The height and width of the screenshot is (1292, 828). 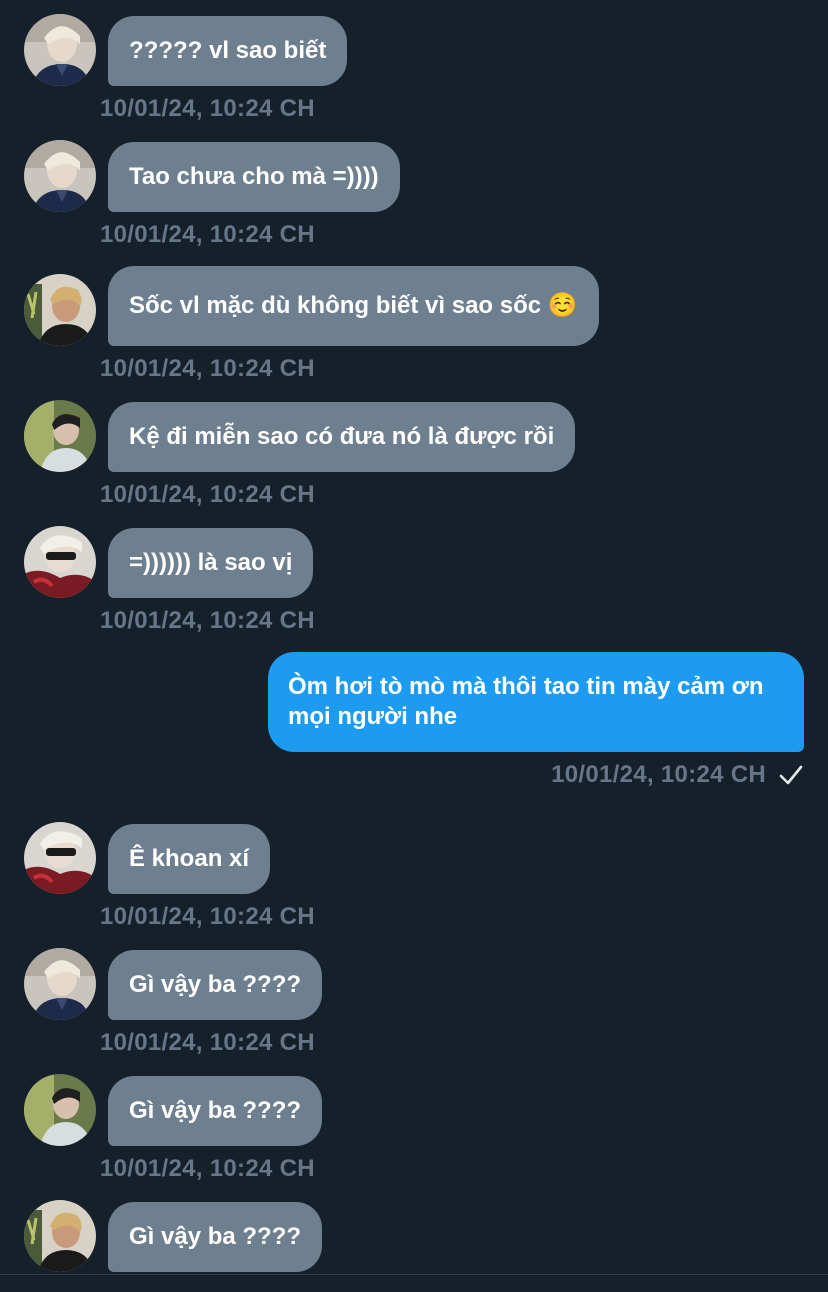 What do you see at coordinates (254, 177) in the screenshot?
I see `message-bubble: Tao chưa cho mà =))))` at bounding box center [254, 177].